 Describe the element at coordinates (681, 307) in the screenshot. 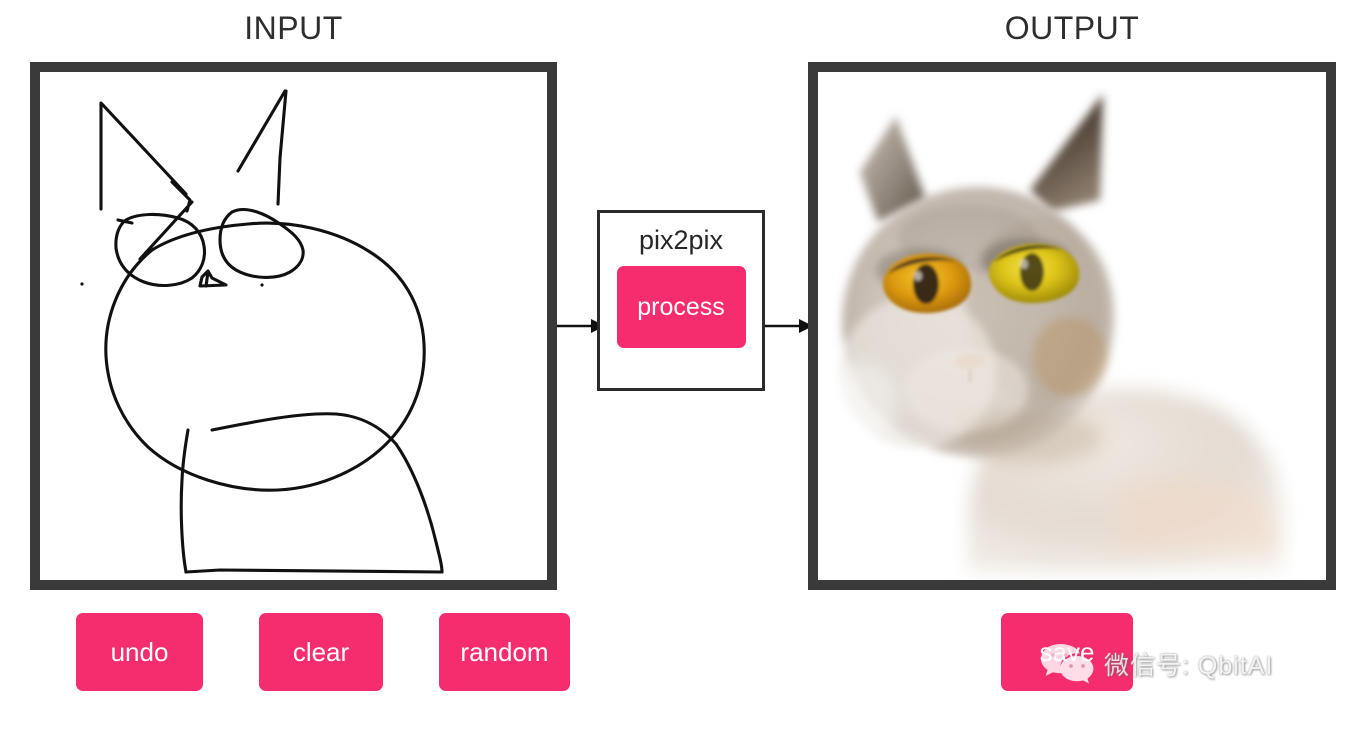

I see `process-button: process` at that location.